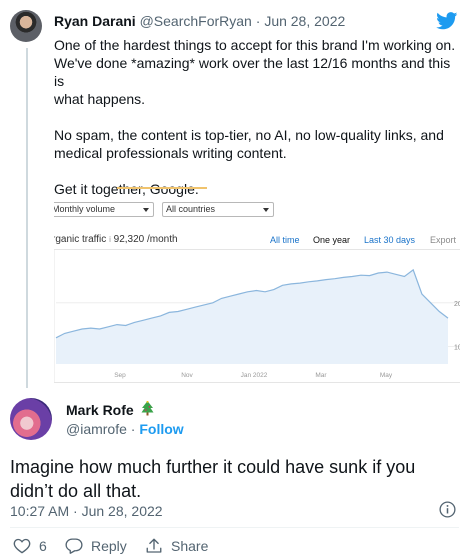 This screenshot has width=469, height=559. I want to click on reply-avatar, so click(31, 419).